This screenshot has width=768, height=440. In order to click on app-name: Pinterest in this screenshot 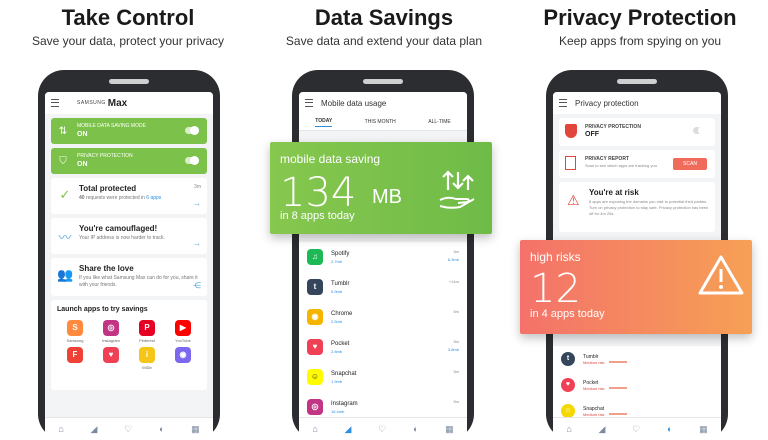, I will do `click(147, 340)`.